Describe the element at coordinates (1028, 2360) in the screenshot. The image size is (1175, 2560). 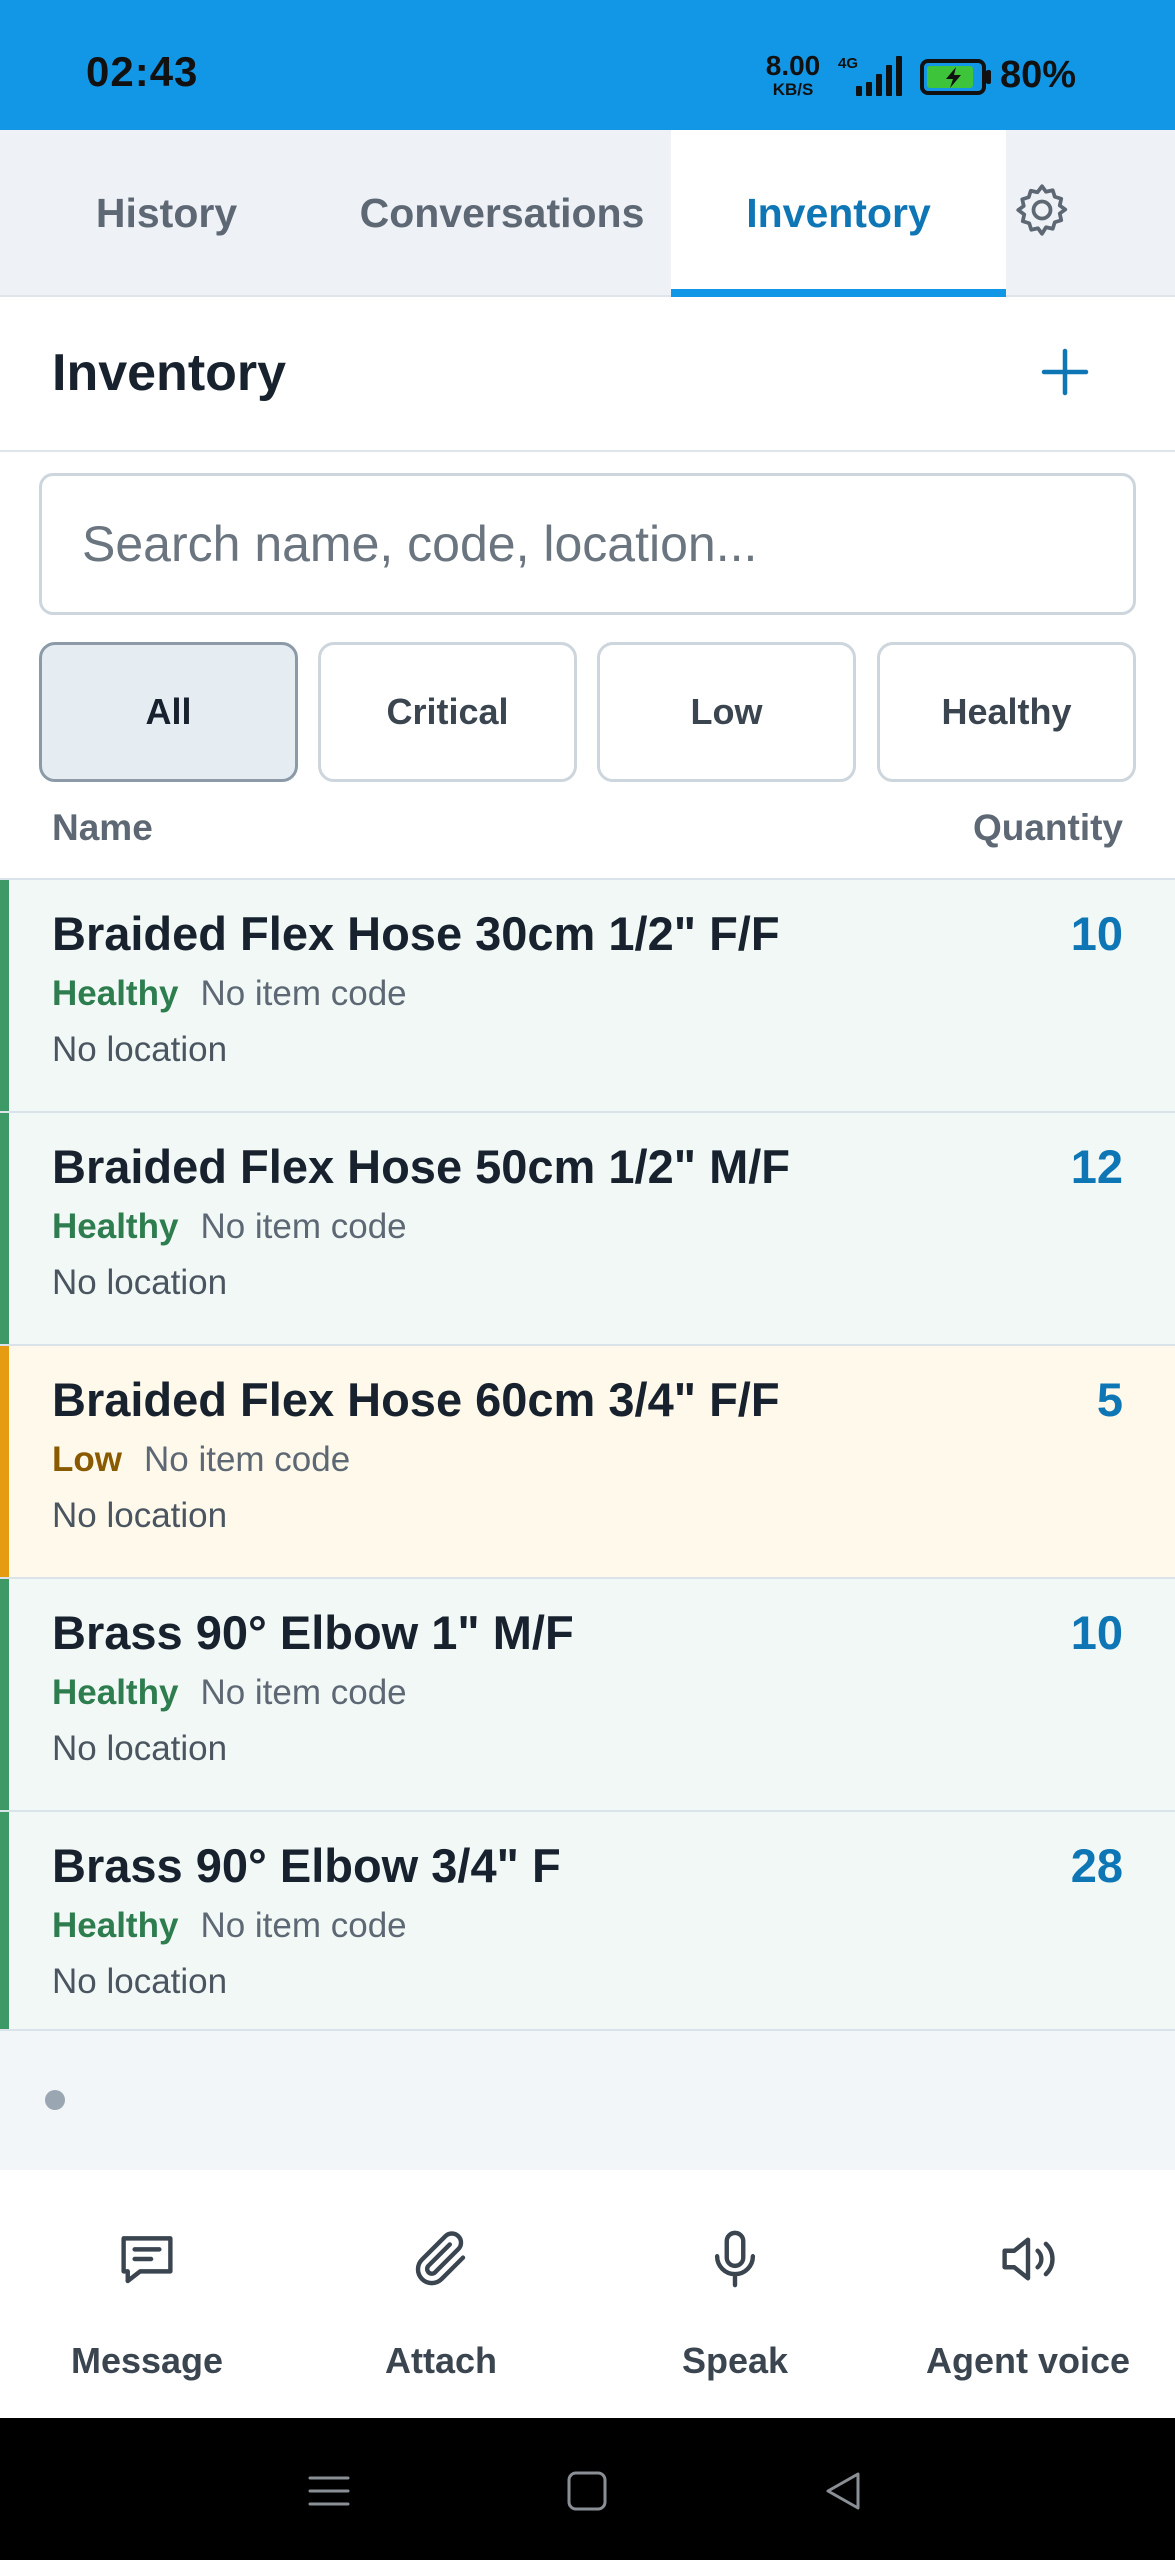
I see `agent-voice-button-label: Agent voice` at that location.